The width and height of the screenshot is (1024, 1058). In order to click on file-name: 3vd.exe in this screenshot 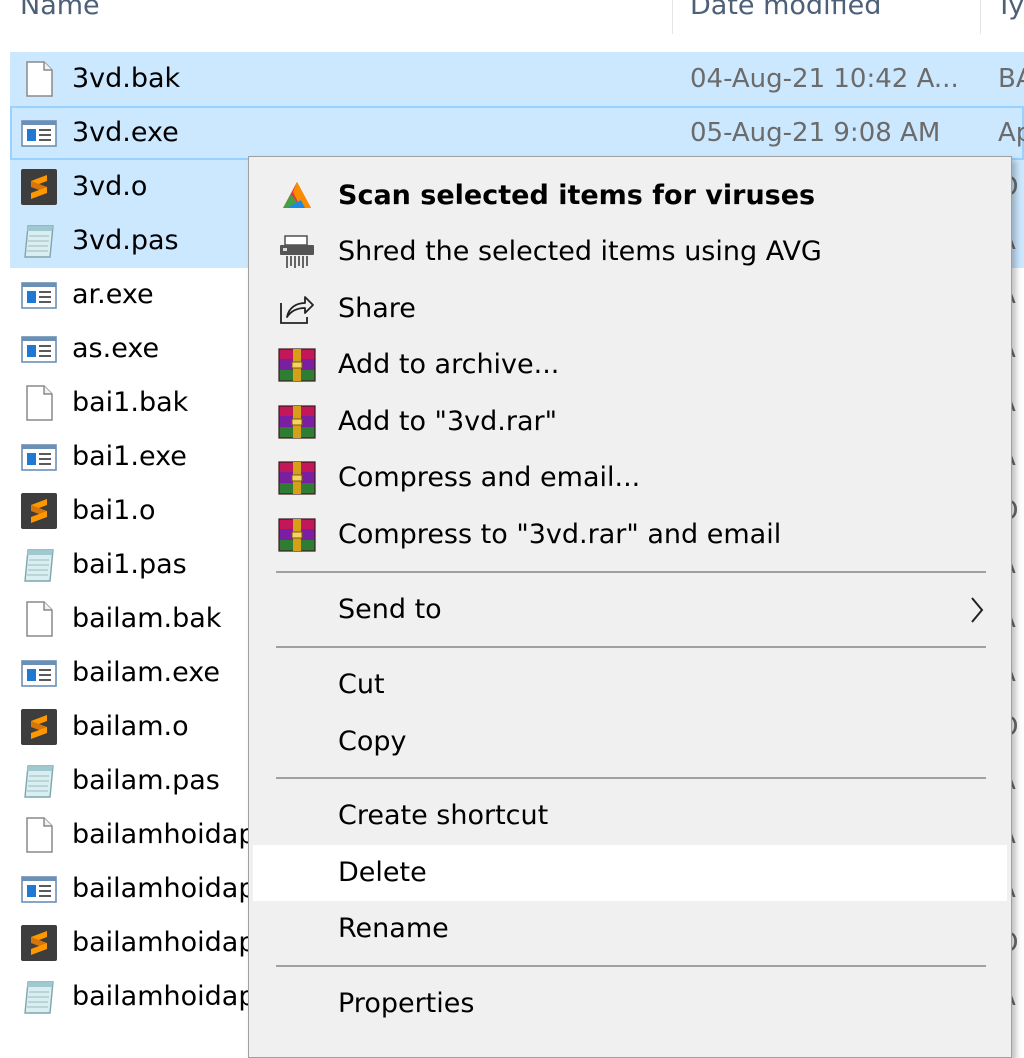, I will do `click(125, 132)`.